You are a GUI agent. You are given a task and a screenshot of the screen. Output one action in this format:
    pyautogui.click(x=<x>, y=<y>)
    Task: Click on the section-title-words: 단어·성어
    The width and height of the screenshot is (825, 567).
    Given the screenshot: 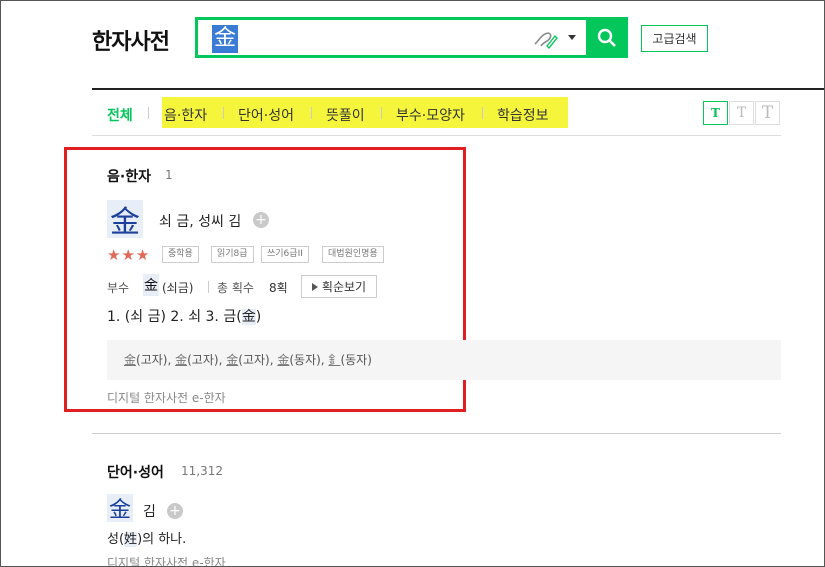 What is the action you would take?
    pyautogui.click(x=135, y=473)
    